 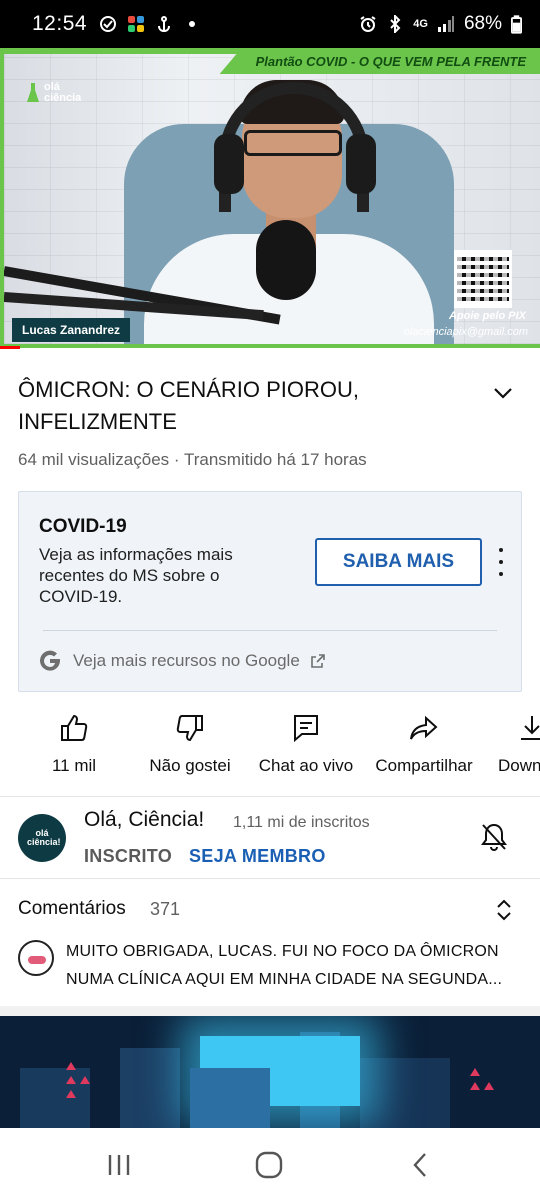 What do you see at coordinates (465, 332) in the screenshot?
I see `pix-email: olacienciapix@gmail.com` at bounding box center [465, 332].